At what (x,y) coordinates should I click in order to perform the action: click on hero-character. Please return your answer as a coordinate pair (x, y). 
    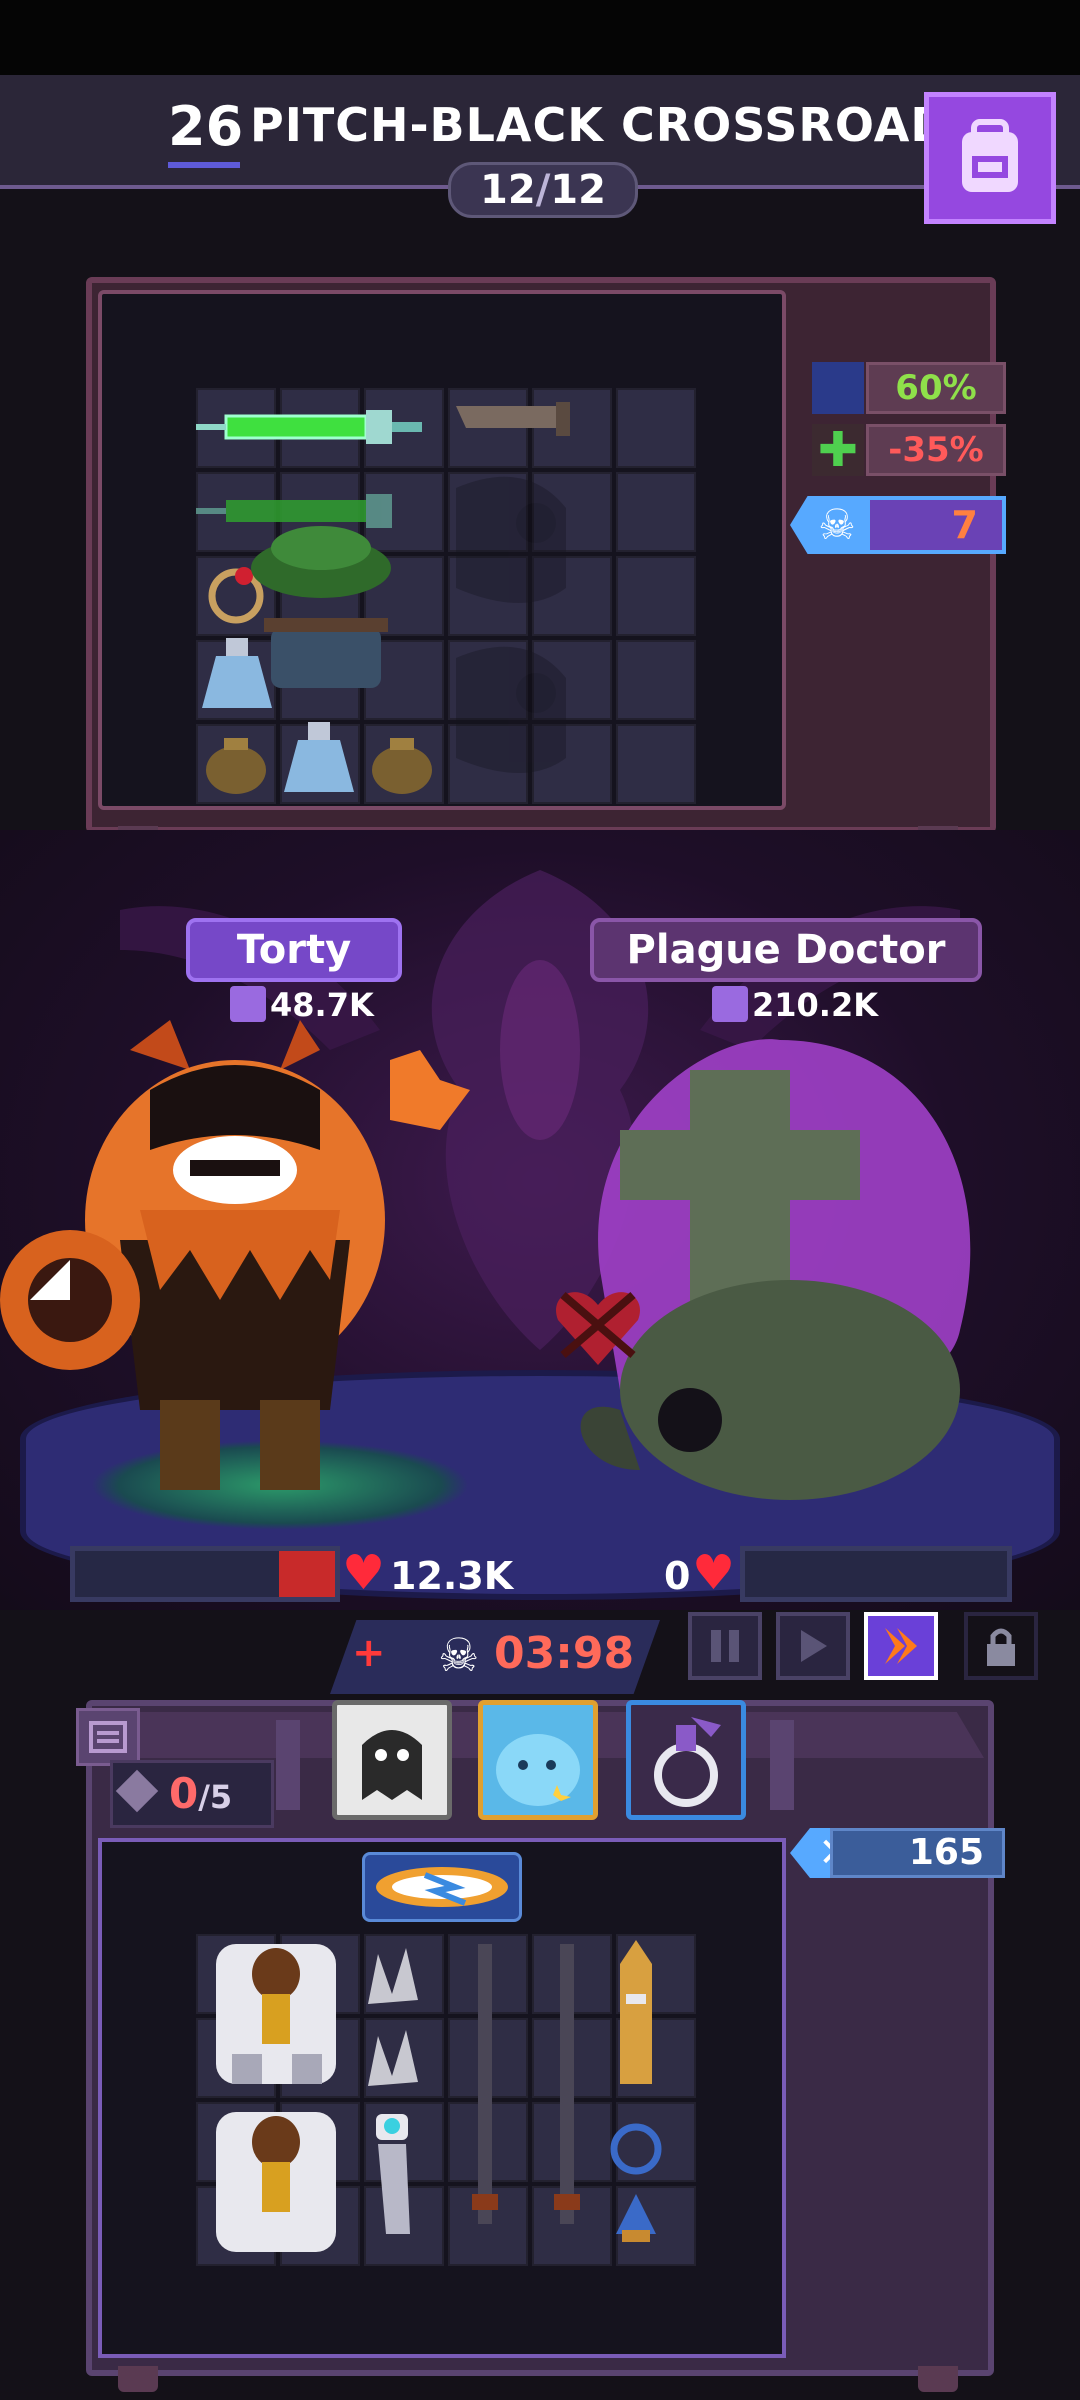
    Looking at the image, I should click on (250, 1260).